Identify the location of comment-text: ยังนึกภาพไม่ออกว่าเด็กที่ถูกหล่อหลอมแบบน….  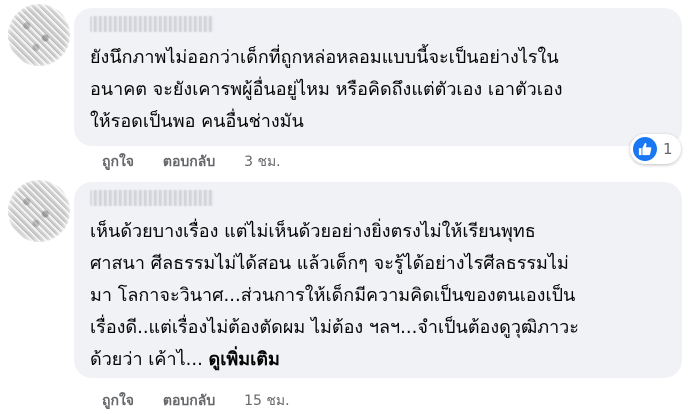
(326, 89).